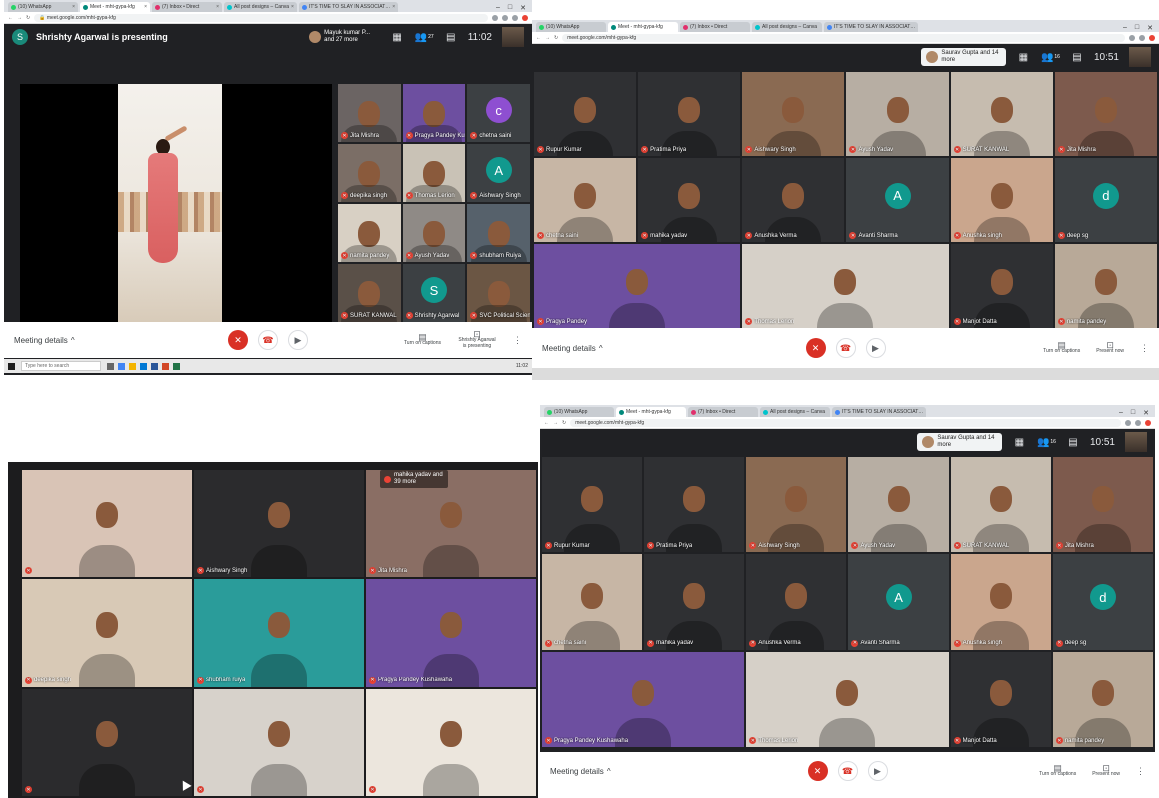 This screenshot has width=1159, height=798. What do you see at coordinates (260, 7) in the screenshot?
I see `browser-tab: All post designs – Canva ×` at bounding box center [260, 7].